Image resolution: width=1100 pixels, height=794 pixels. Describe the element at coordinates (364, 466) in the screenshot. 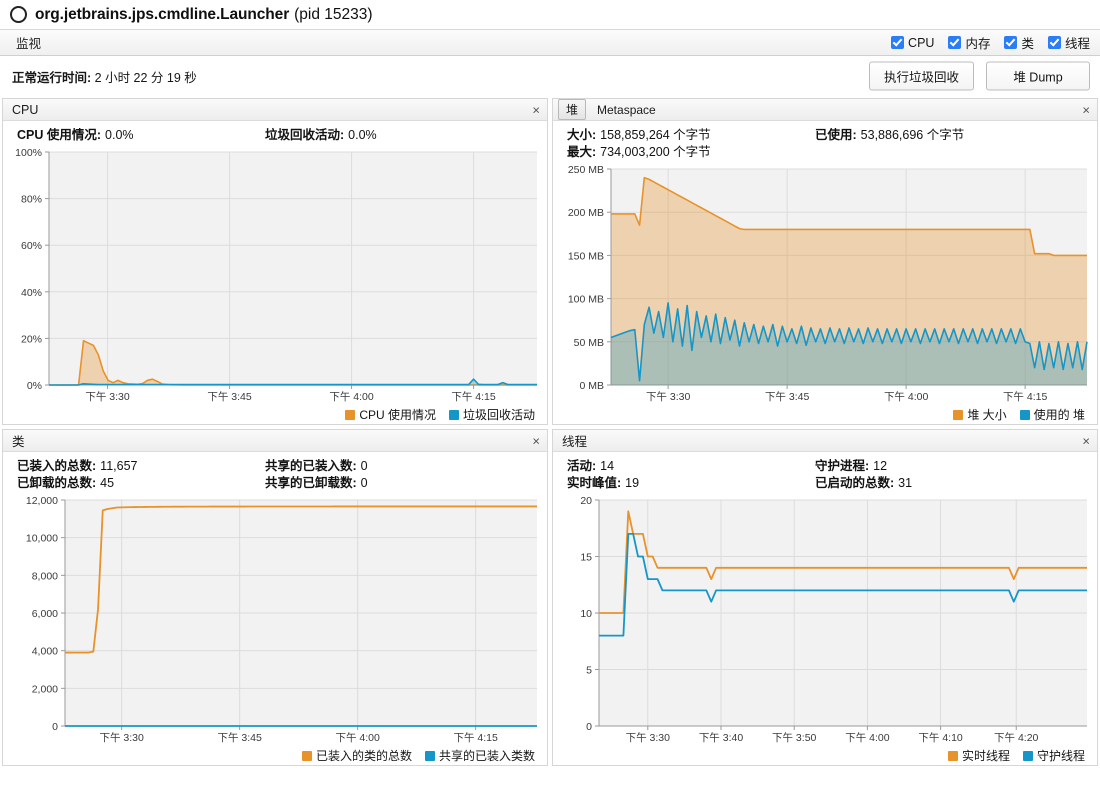

I see `classes-shared-loaded-value: 0` at that location.